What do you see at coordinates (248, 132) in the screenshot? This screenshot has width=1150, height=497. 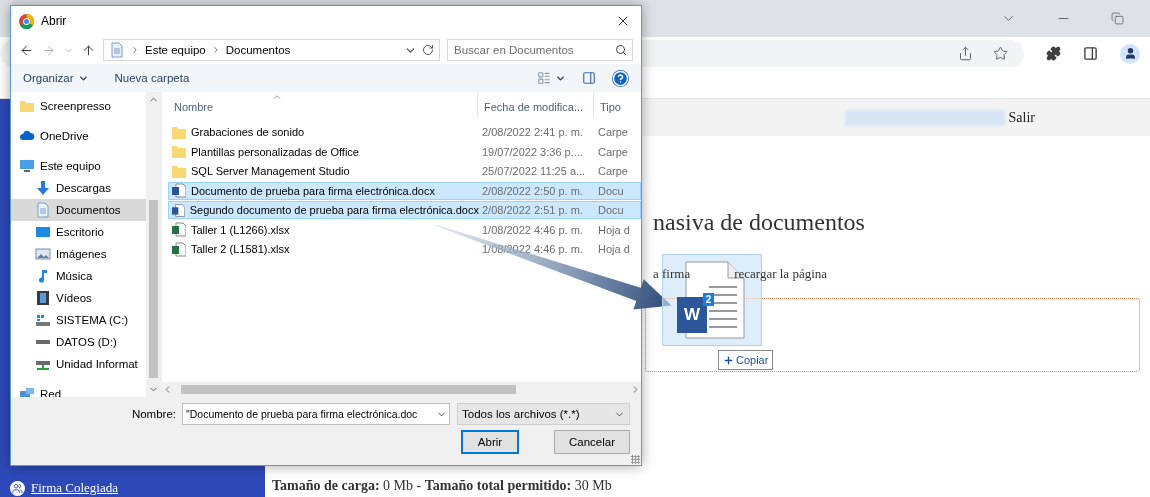 I see `file-name: Grabaciones de sonido` at bounding box center [248, 132].